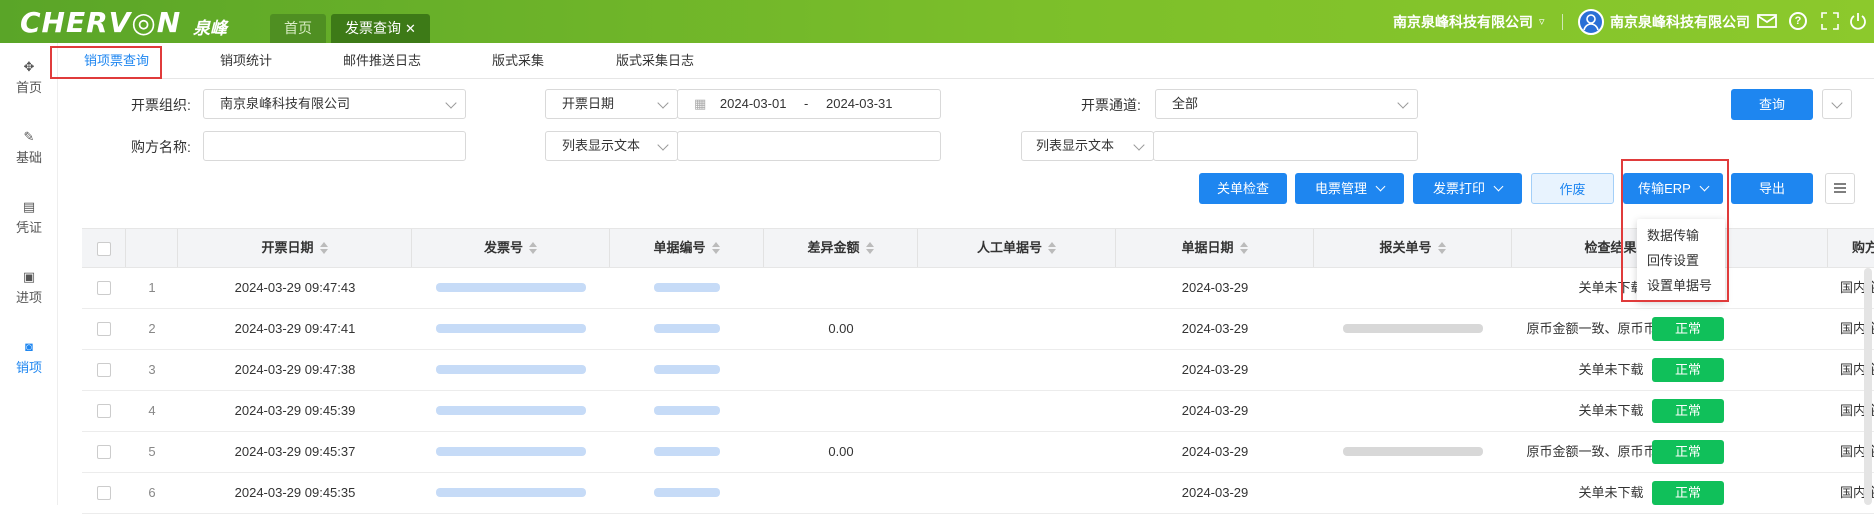 The width and height of the screenshot is (1874, 514). Describe the element at coordinates (841, 248) in the screenshot. I see `col-diff-amount: 差异金额` at that location.